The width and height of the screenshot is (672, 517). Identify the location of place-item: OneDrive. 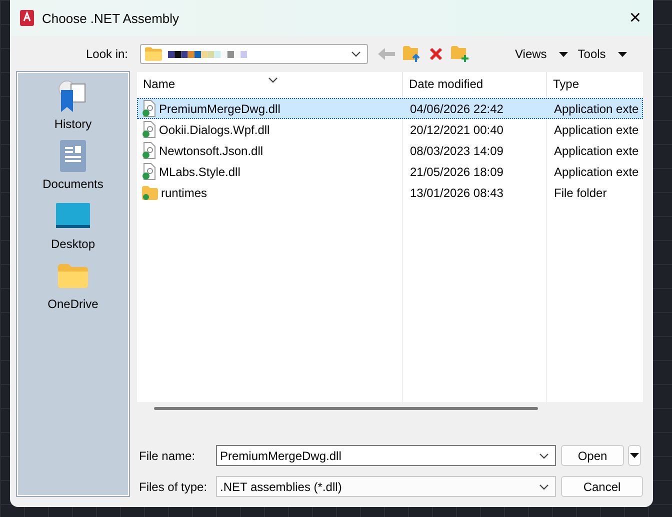
(73, 304).